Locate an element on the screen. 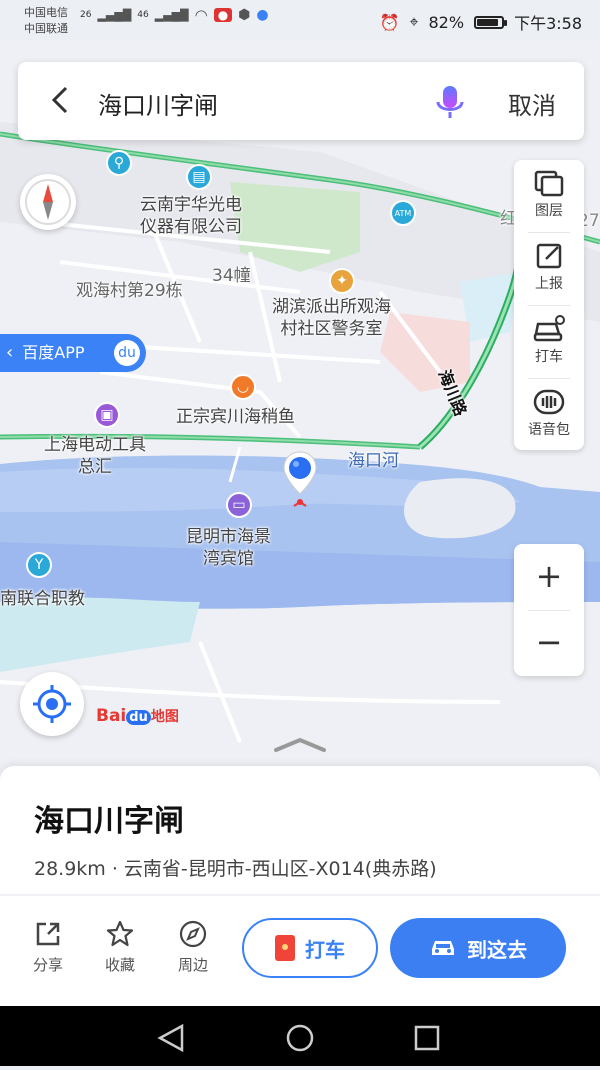 Image resolution: width=600 pixels, height=1070 pixels. nearby-button: 周边 is located at coordinates (193, 947).